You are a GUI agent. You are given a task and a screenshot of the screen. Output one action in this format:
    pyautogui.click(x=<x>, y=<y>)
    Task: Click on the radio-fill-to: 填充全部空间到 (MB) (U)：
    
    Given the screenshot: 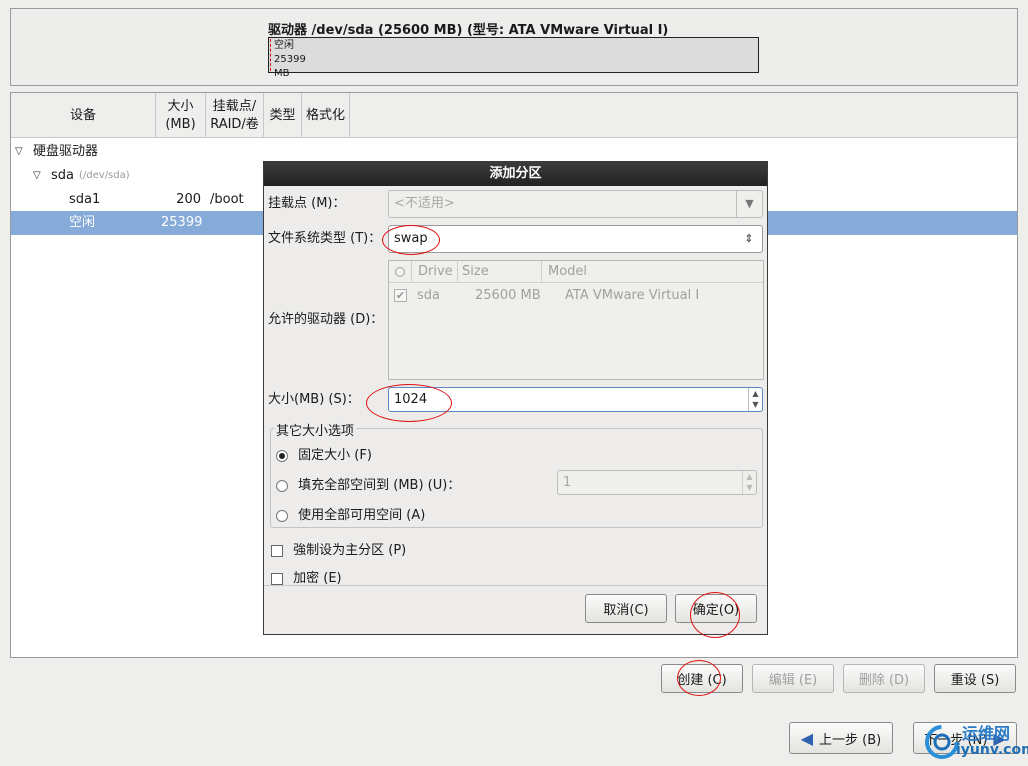 What is the action you would take?
    pyautogui.click(x=368, y=483)
    